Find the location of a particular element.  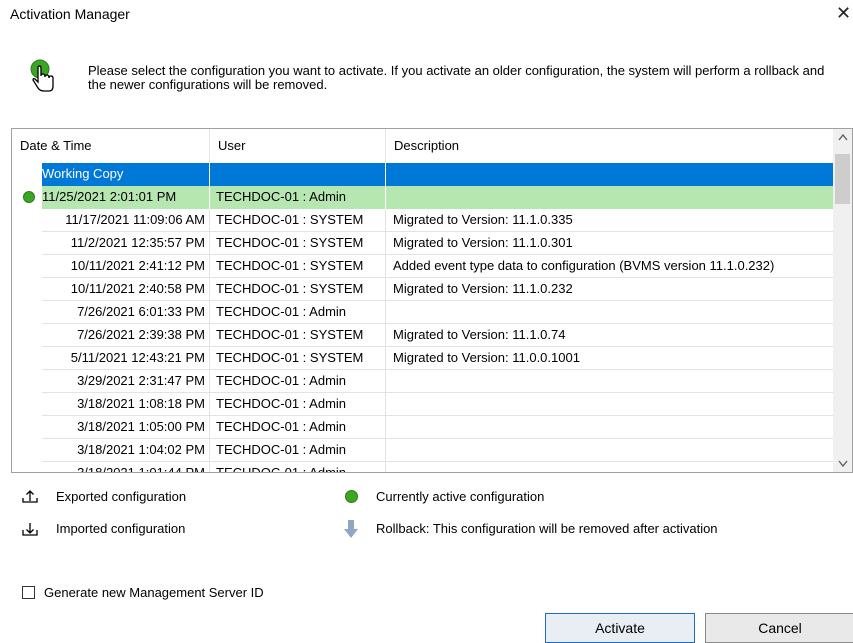

column-header-user: User is located at coordinates (297, 146).